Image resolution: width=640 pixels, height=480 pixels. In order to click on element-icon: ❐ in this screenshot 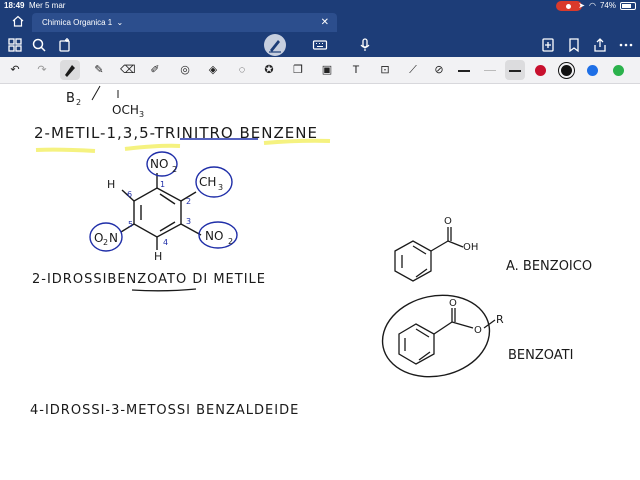, I will do `click(298, 70)`.